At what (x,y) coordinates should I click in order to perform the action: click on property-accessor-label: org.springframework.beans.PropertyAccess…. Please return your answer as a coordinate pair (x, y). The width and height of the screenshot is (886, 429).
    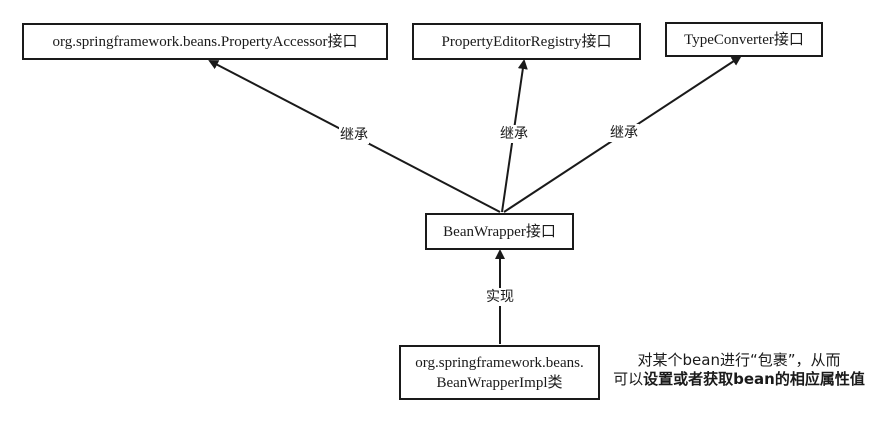
    Looking at the image, I should click on (205, 41).